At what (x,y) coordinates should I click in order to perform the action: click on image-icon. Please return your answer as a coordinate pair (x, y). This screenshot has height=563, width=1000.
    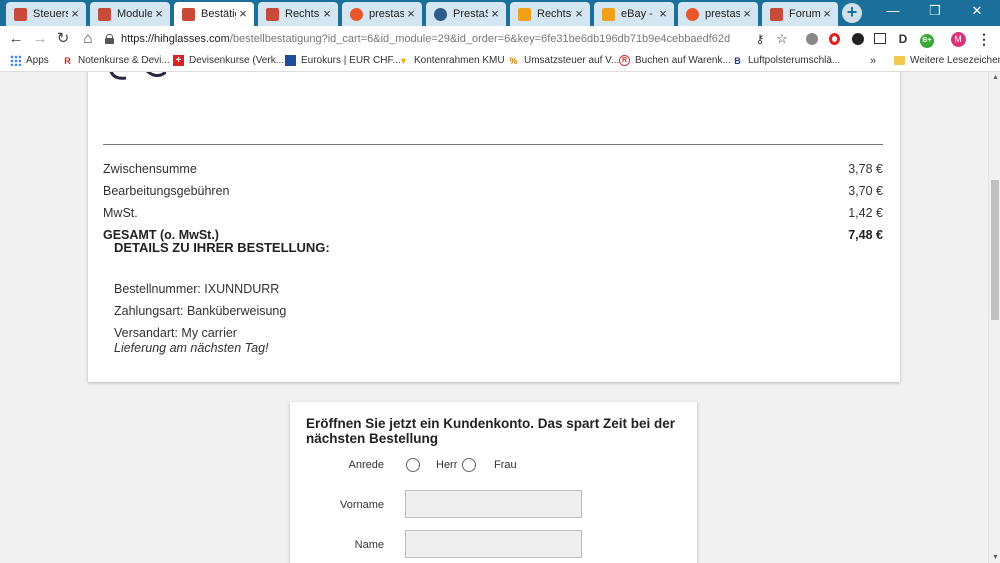
    Looking at the image, I should click on (880, 39).